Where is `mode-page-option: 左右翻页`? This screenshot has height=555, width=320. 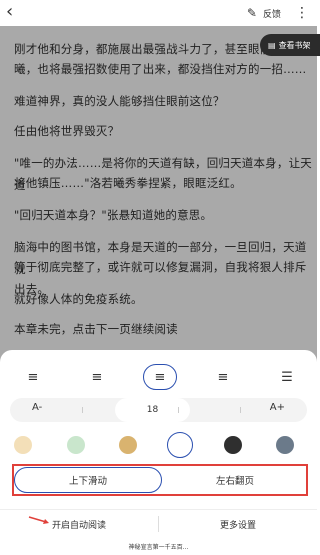
mode-page-option: 左右翻页 is located at coordinates (235, 480).